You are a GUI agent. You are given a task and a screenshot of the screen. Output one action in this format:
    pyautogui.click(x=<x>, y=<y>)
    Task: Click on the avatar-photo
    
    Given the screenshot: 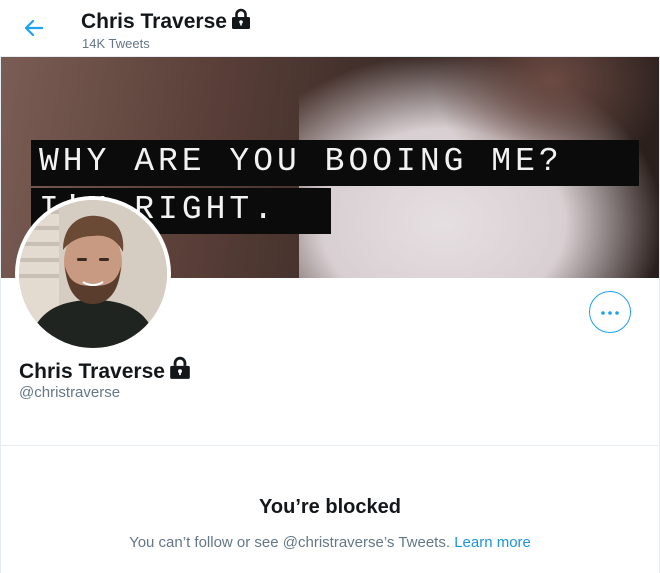 What is the action you would take?
    pyautogui.click(x=93, y=274)
    